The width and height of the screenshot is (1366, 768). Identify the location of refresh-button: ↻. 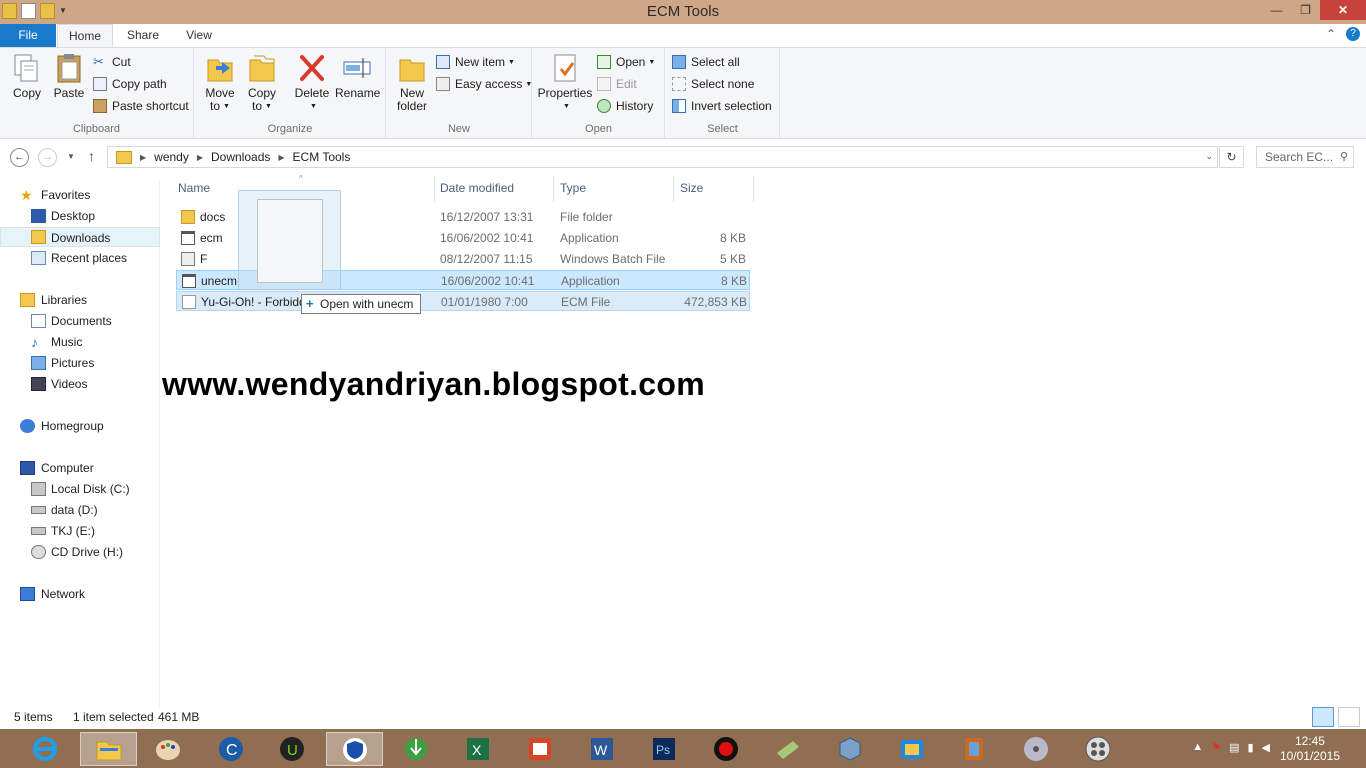
(1231, 157).